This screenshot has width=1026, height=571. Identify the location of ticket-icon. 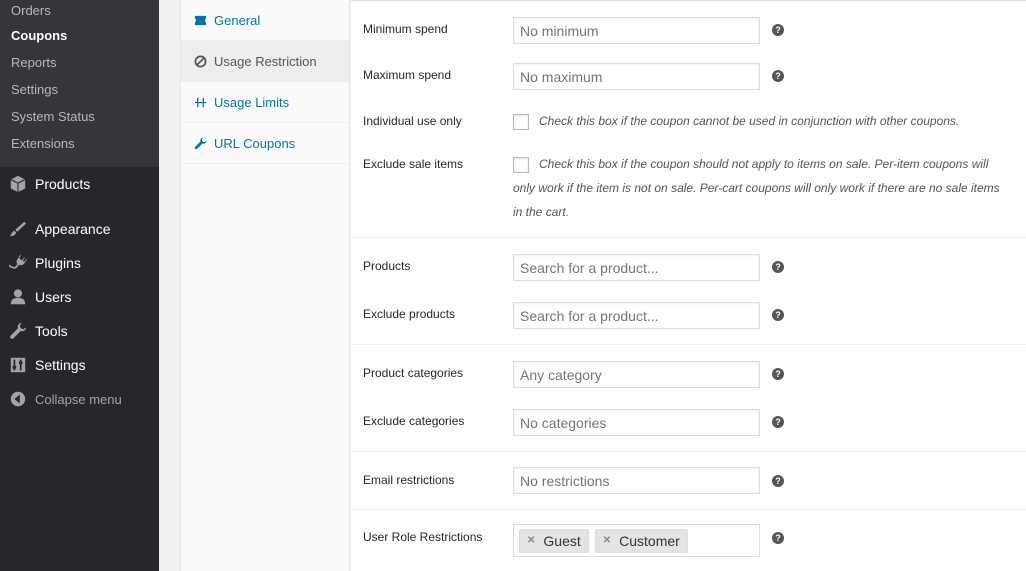
(200, 20).